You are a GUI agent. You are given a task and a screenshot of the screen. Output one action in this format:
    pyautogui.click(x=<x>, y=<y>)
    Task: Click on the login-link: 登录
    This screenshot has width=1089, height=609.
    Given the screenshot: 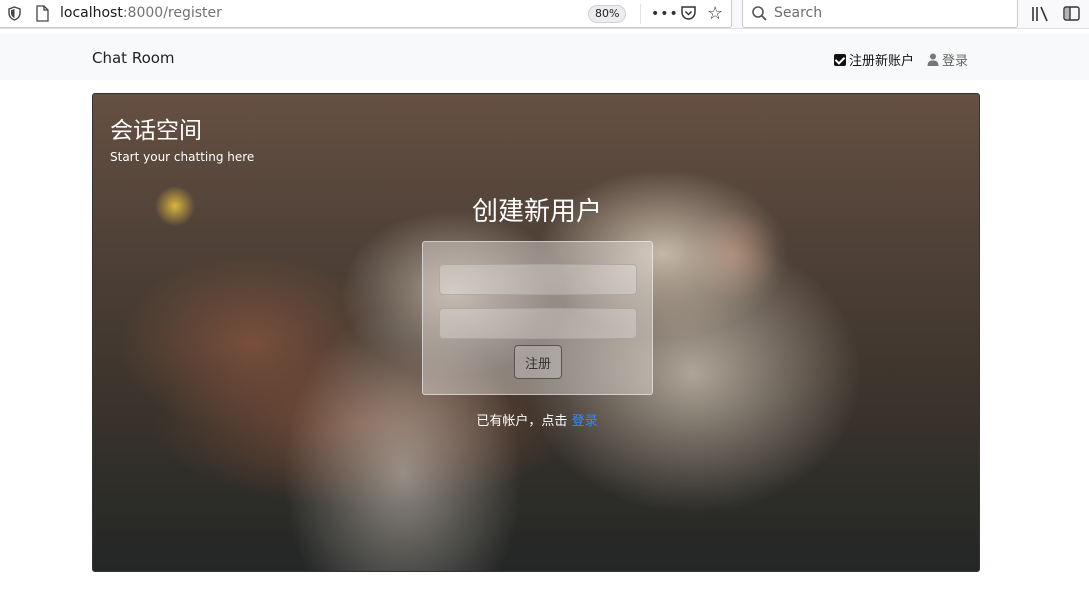 What is the action you would take?
    pyautogui.click(x=585, y=421)
    